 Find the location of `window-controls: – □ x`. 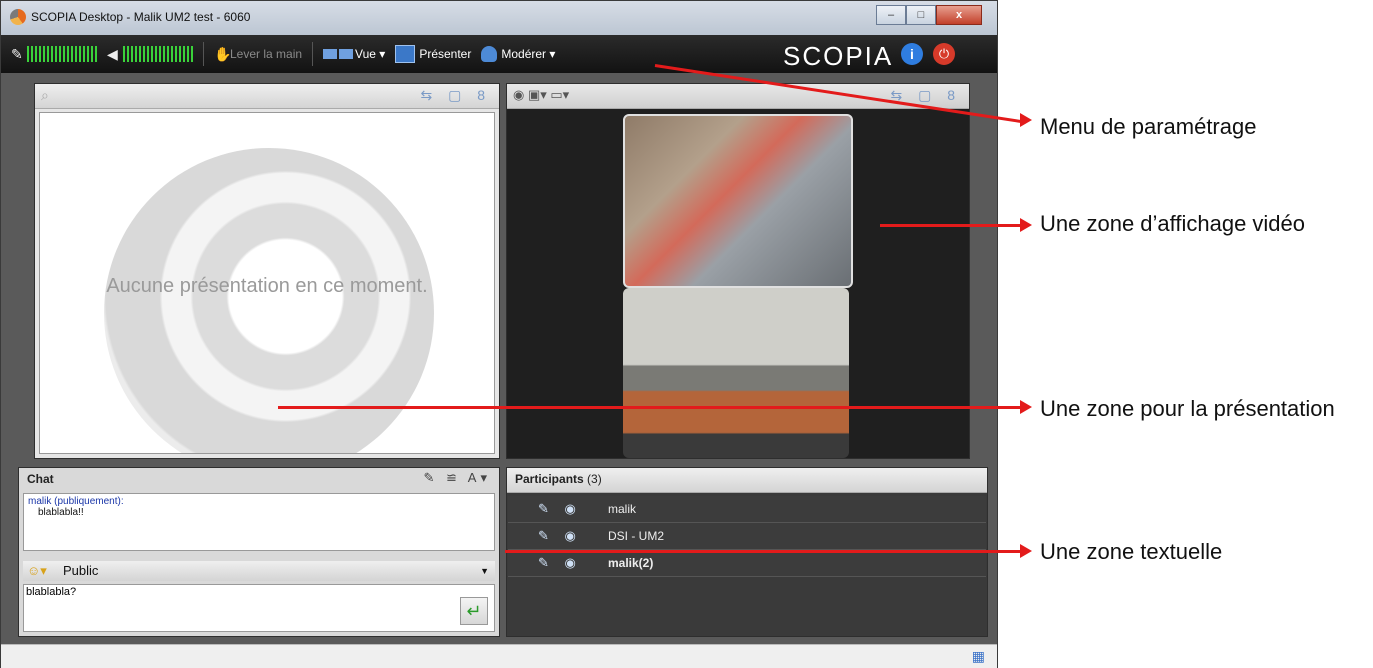

window-controls: – □ x is located at coordinates (929, 15).